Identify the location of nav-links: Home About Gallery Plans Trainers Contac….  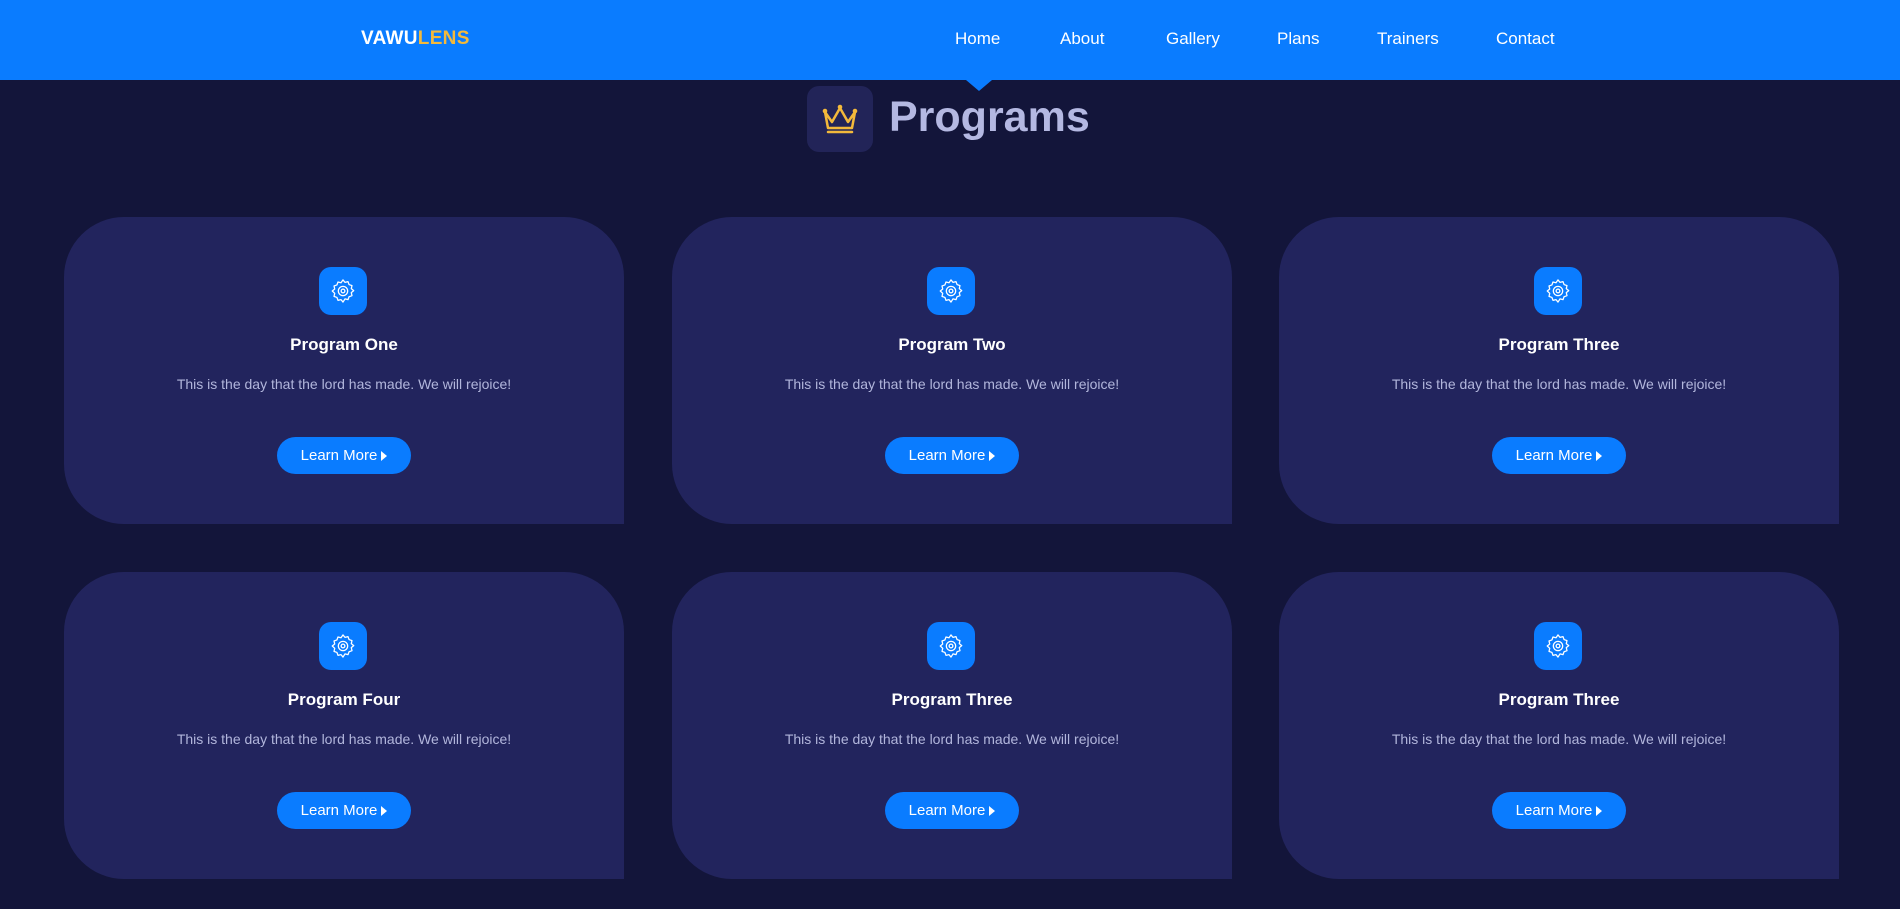
(950, 41).